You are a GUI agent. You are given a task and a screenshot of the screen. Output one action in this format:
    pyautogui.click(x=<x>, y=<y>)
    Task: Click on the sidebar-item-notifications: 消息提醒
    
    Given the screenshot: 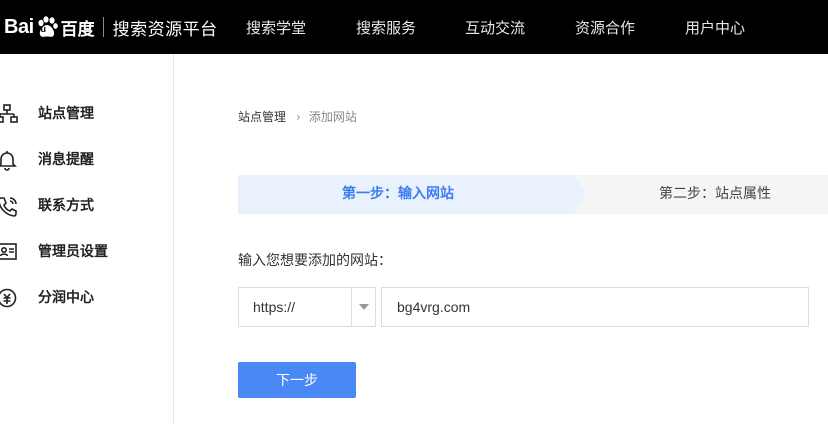 What is the action you would take?
    pyautogui.click(x=86, y=159)
    